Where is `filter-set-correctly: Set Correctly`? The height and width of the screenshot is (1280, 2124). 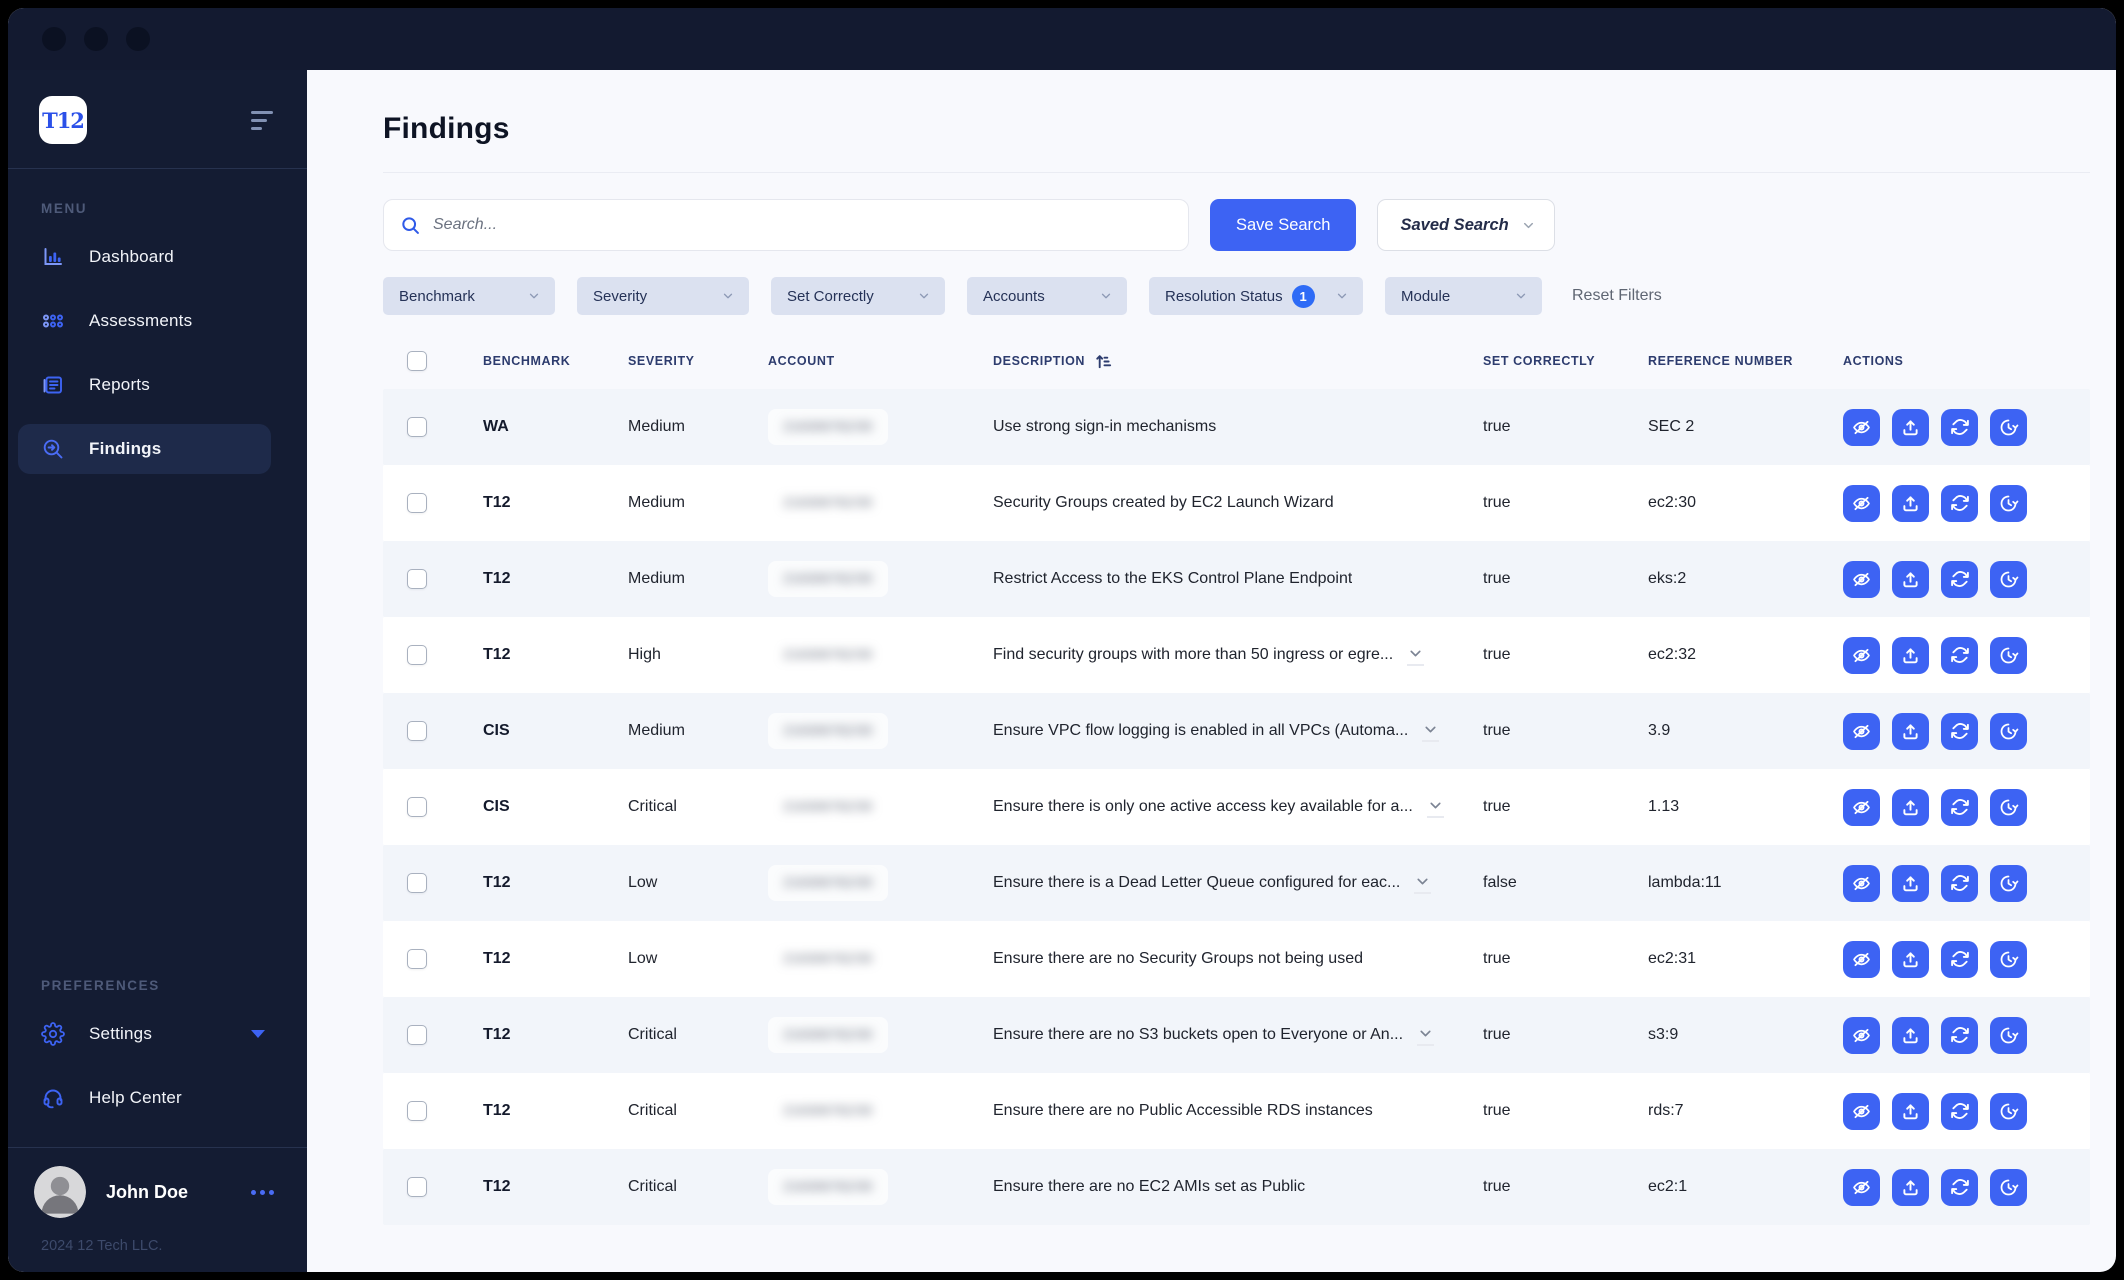
filter-set-correctly: Set Correctly is located at coordinates (858, 296).